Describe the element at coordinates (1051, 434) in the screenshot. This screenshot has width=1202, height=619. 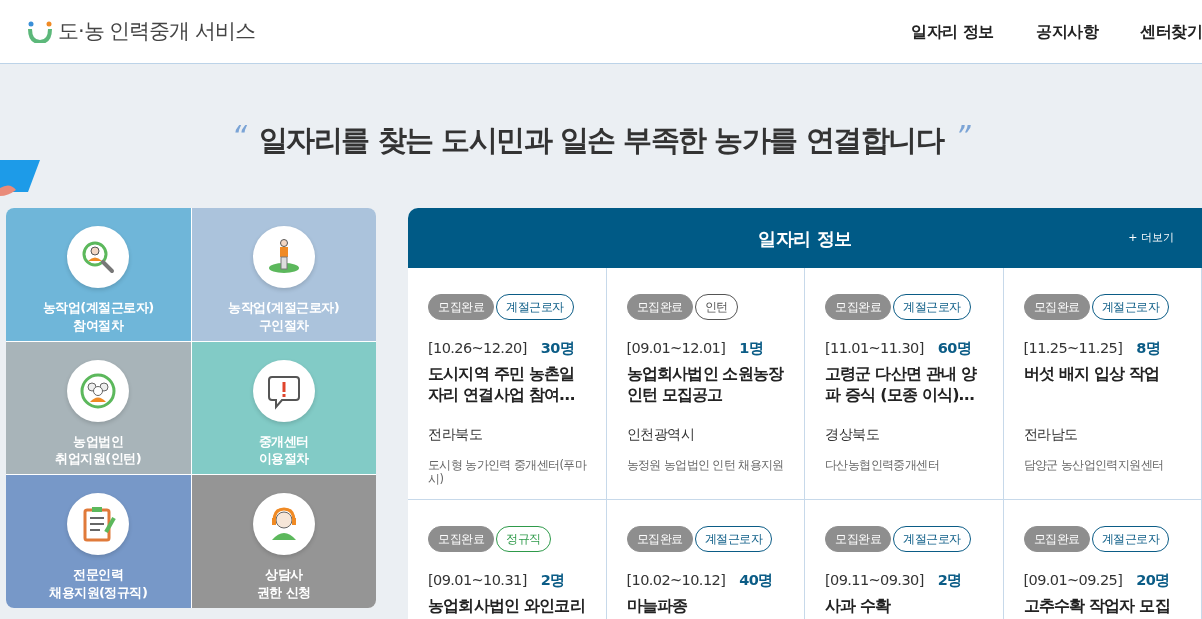
I see `region-text: 전라남도` at that location.